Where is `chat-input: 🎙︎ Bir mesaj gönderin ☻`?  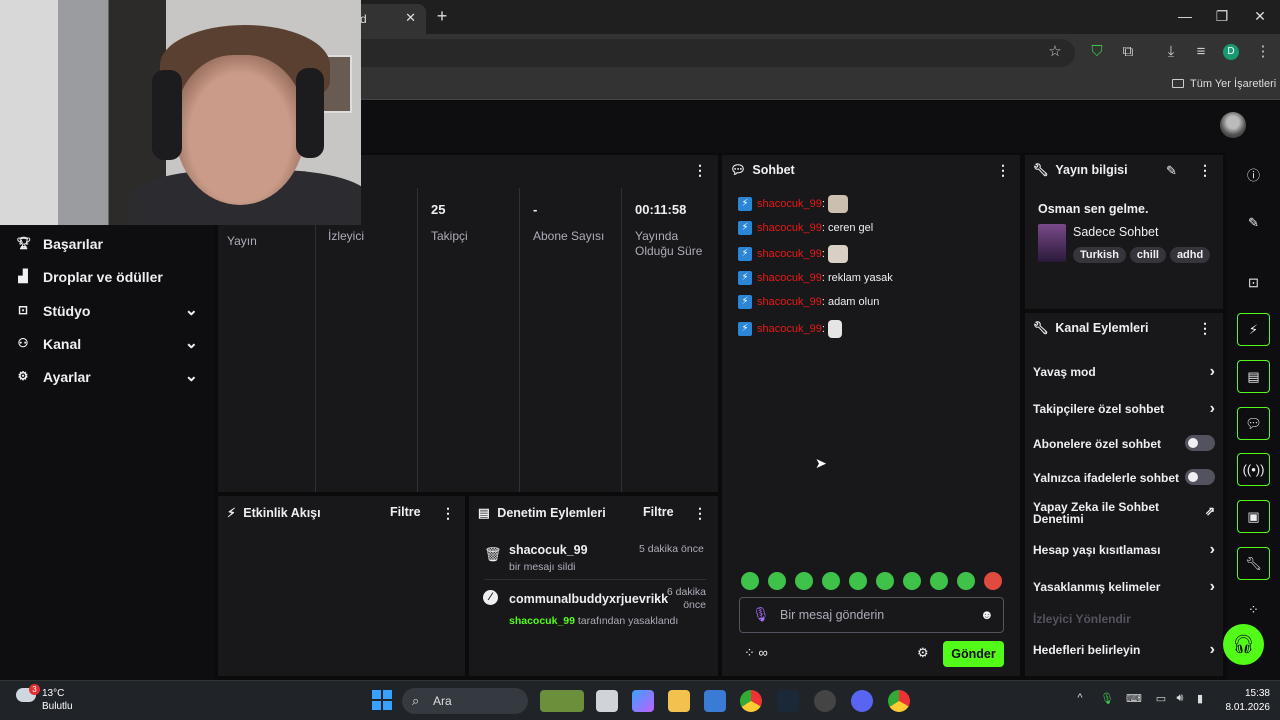
chat-input: 🎙︎ Bir mesaj gönderin ☻ is located at coordinates (871, 615).